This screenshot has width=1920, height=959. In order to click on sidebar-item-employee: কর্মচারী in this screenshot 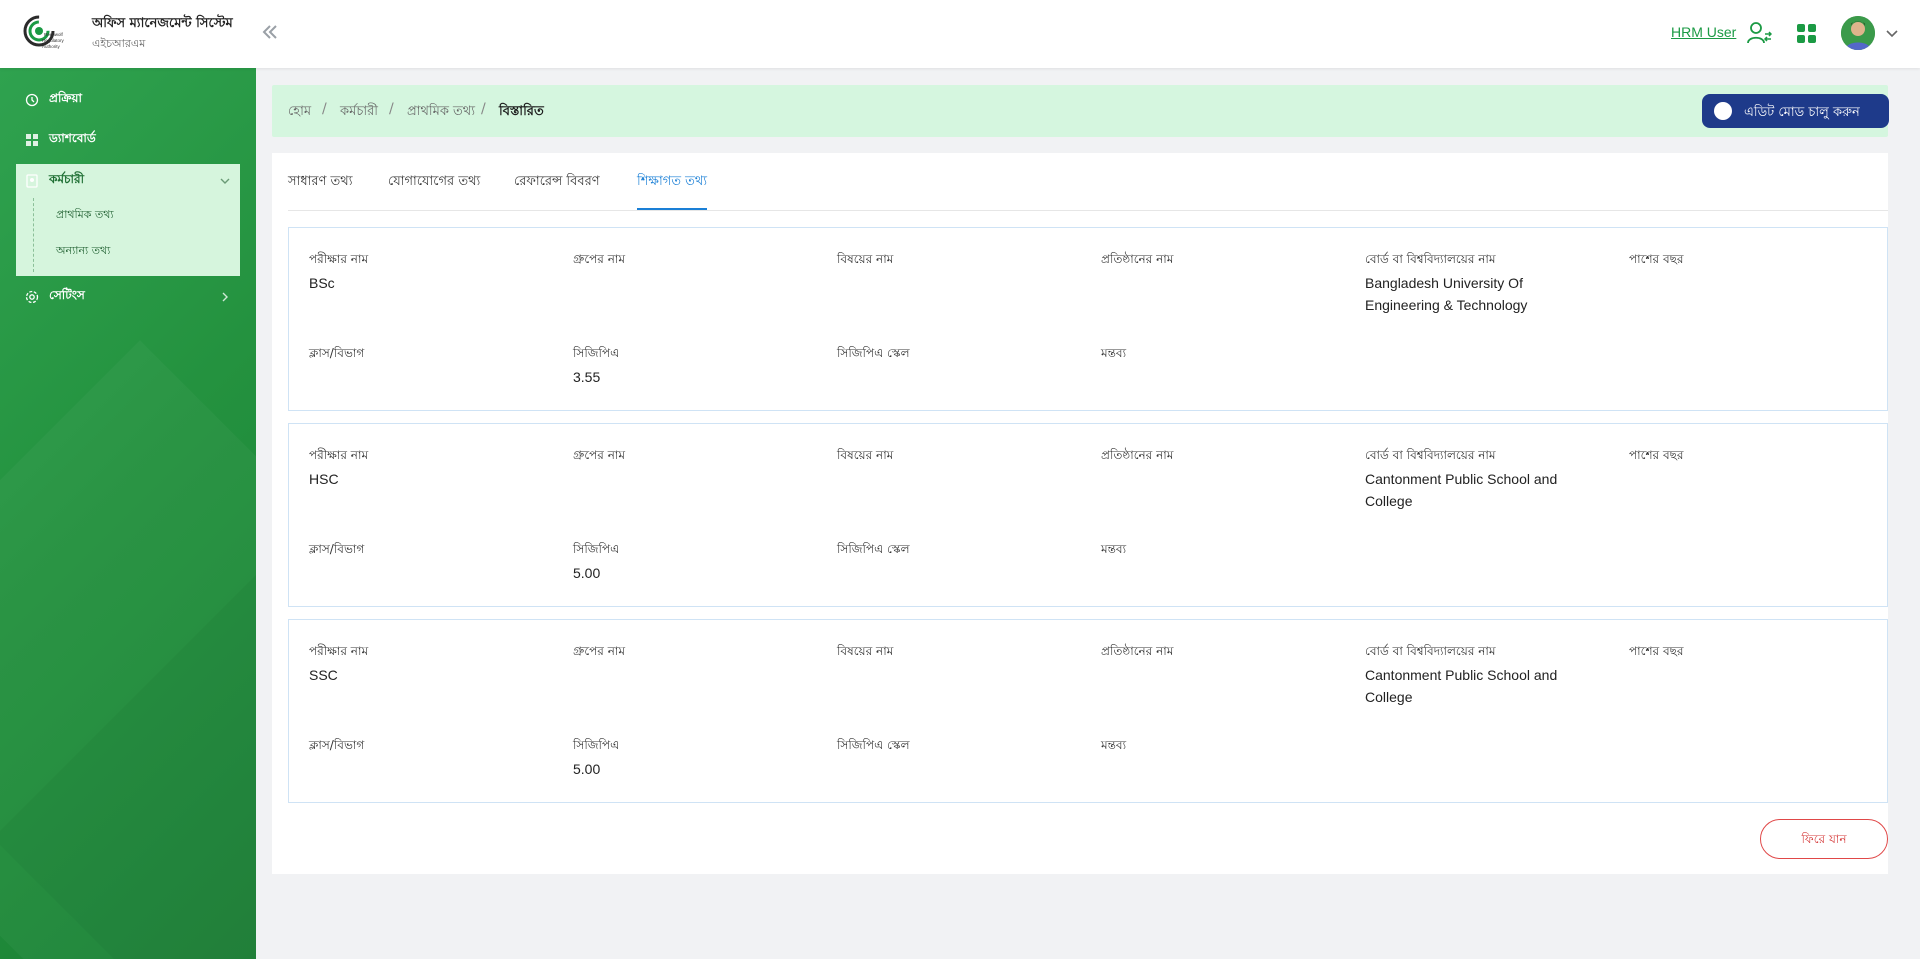, I will do `click(128, 181)`.